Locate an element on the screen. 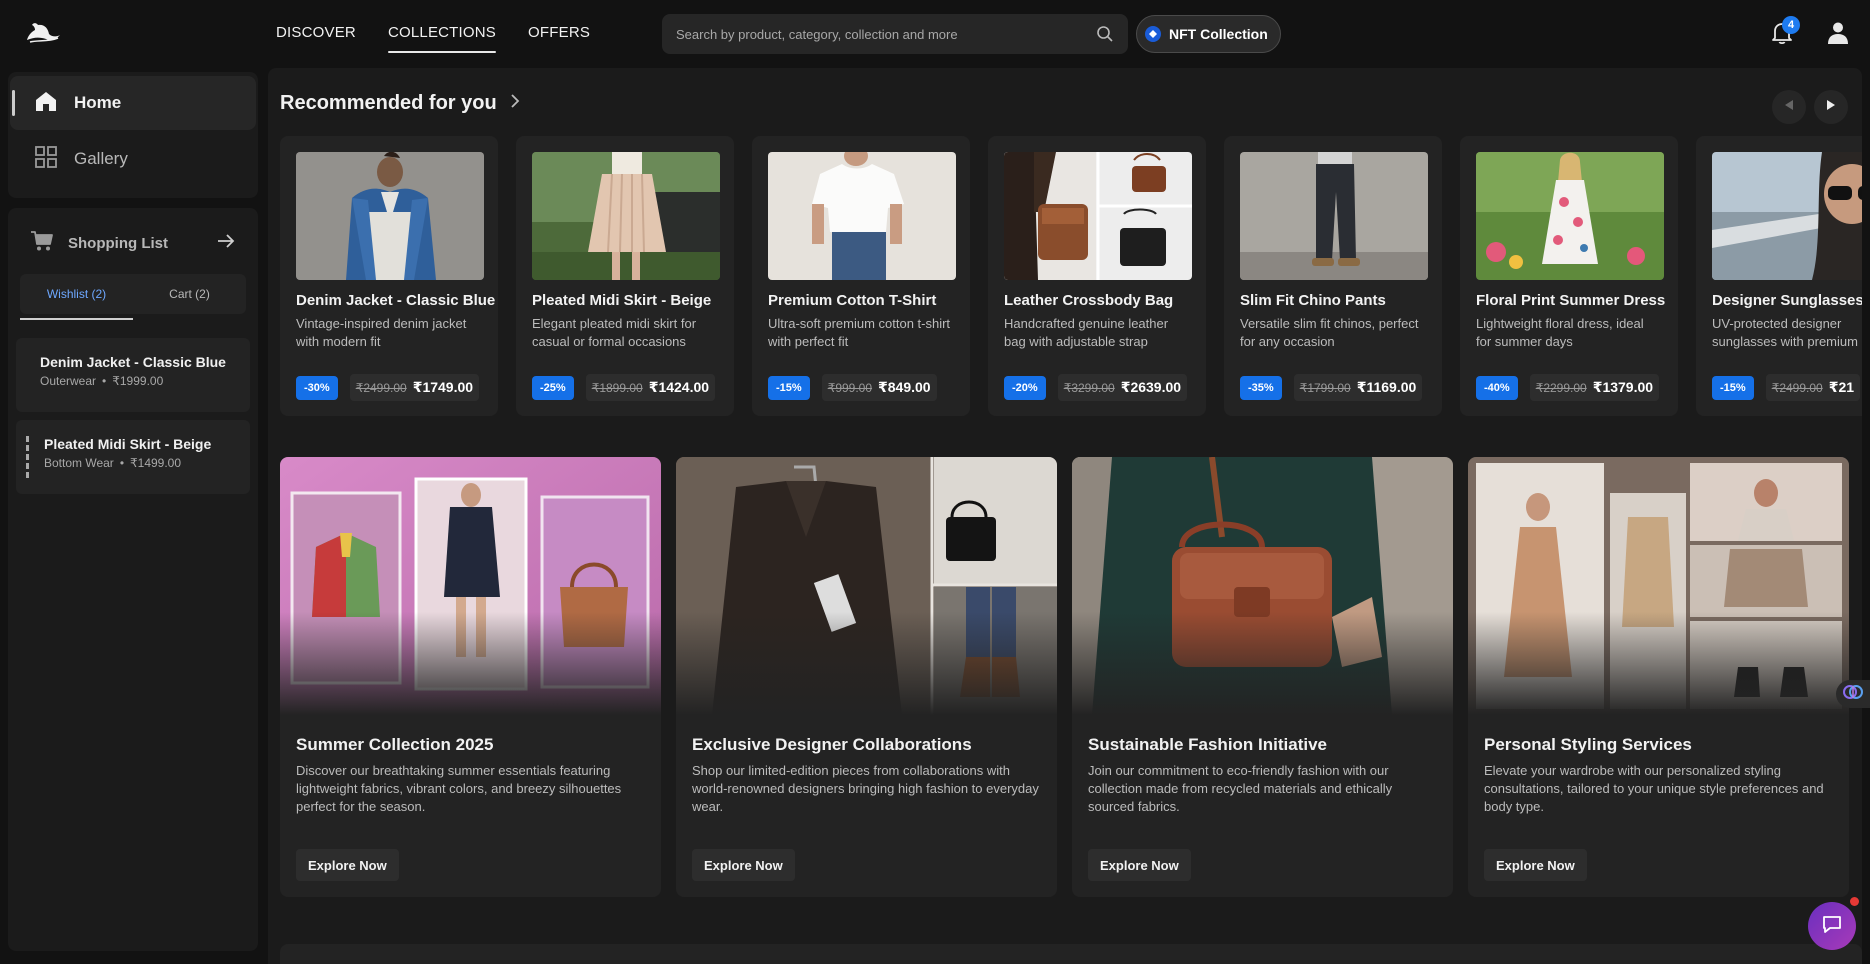 Image resolution: width=1870 pixels, height=964 pixels. nft-collection-label: NFT Collection is located at coordinates (1218, 34).